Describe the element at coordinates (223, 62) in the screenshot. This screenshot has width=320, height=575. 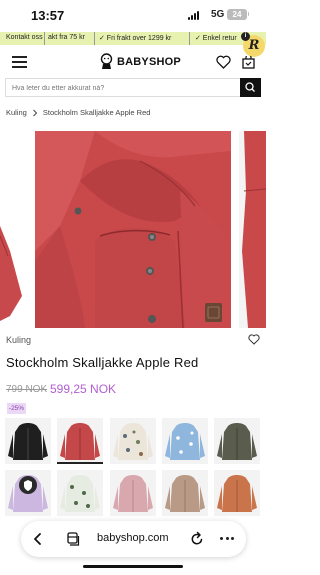
I see `wishlist-icon` at that location.